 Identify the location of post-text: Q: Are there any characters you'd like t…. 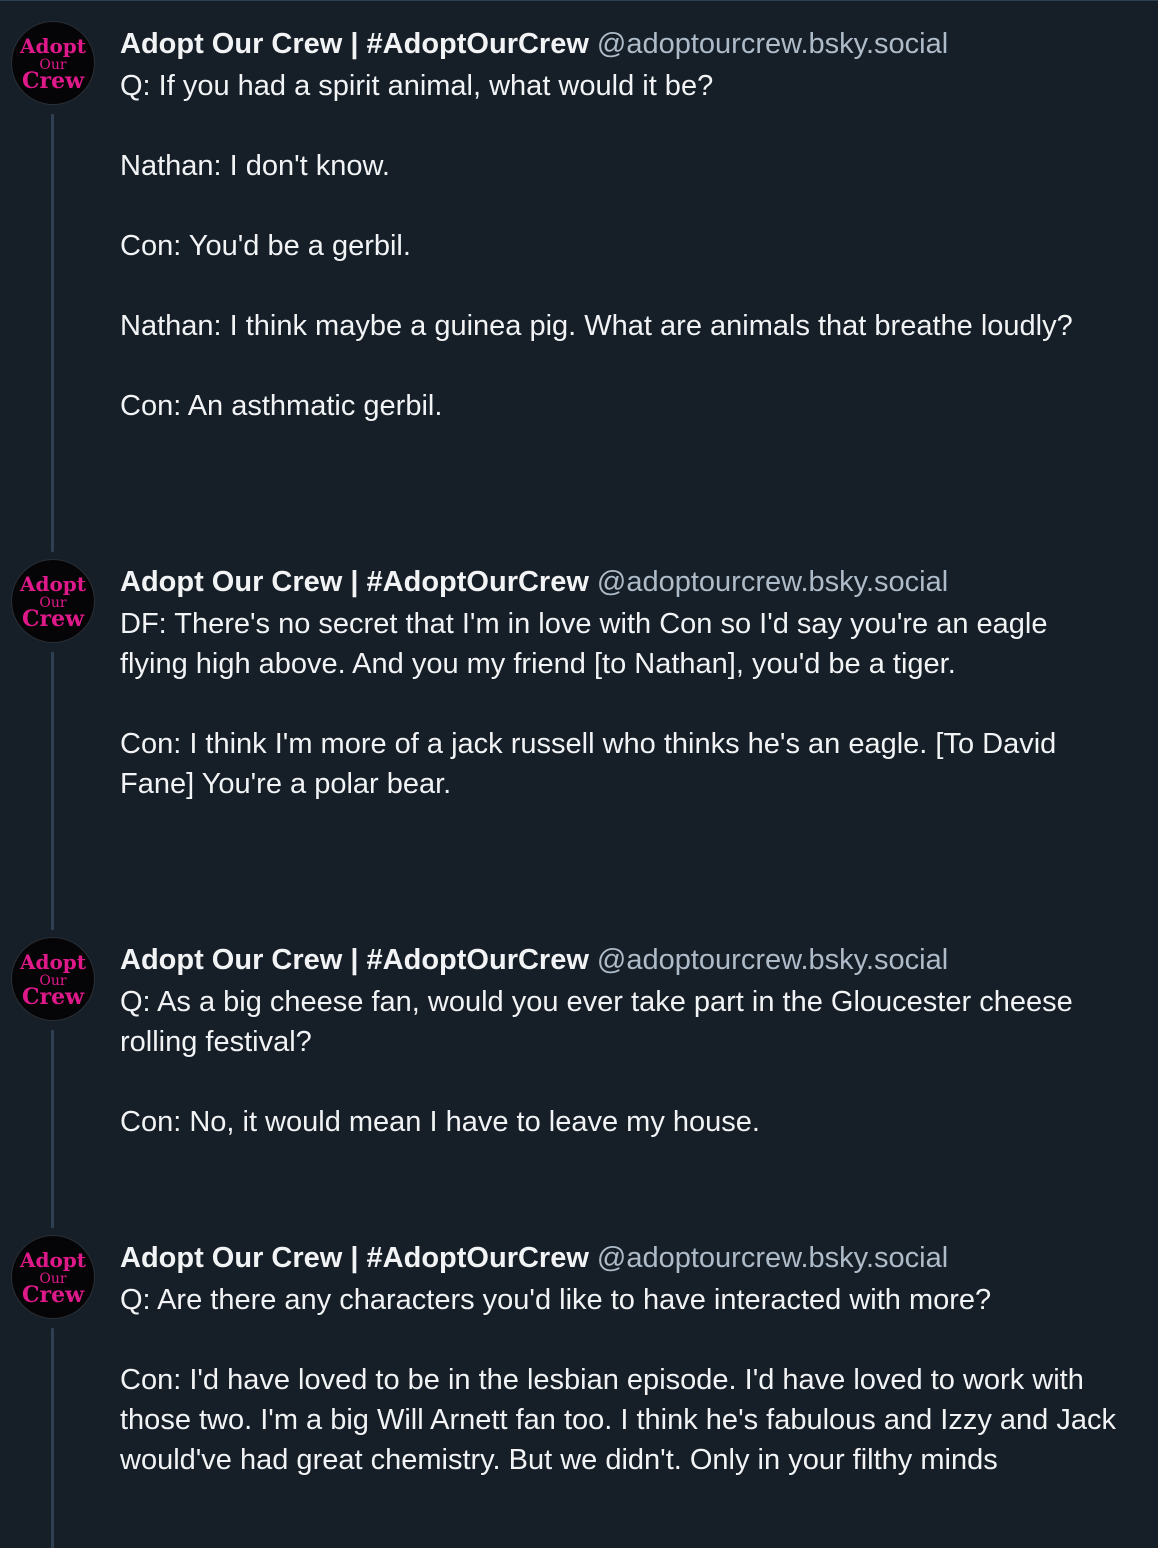
(630, 1380).